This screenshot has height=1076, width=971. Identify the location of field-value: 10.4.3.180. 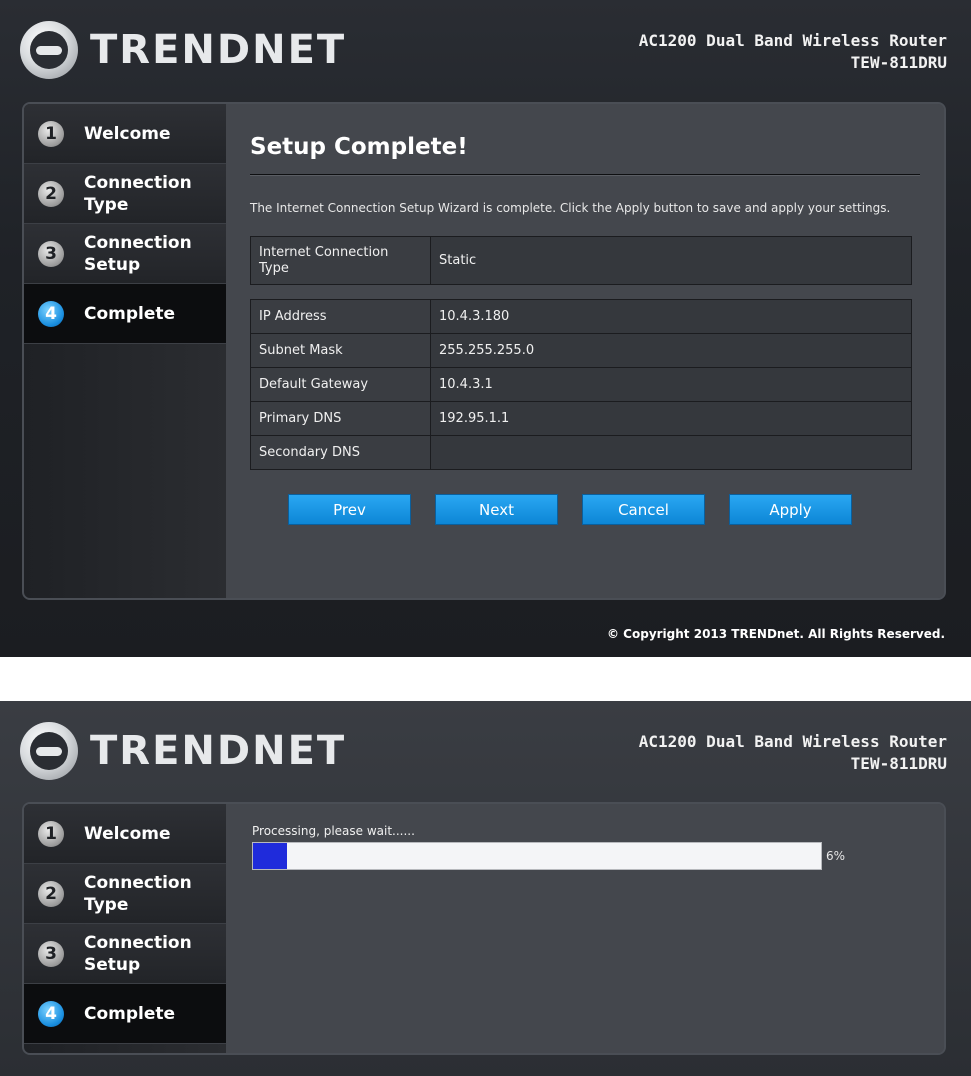
(671, 316).